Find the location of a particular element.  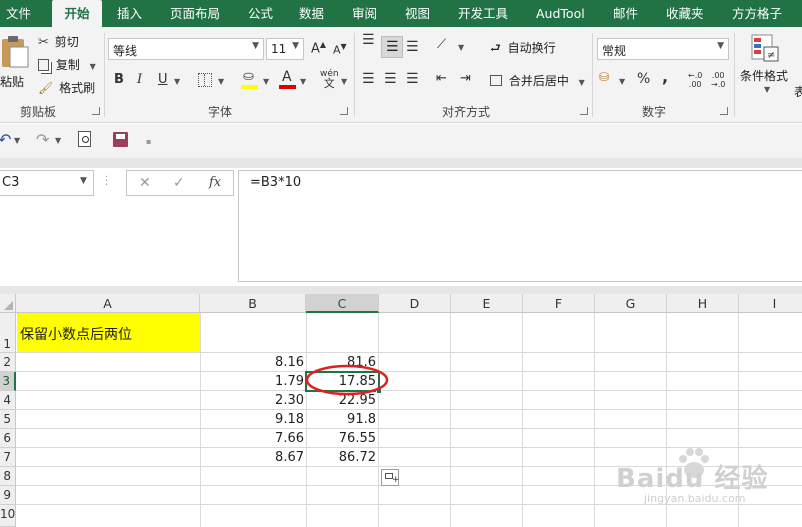

tab-ffgz: 方方格子 is located at coordinates (757, 13).